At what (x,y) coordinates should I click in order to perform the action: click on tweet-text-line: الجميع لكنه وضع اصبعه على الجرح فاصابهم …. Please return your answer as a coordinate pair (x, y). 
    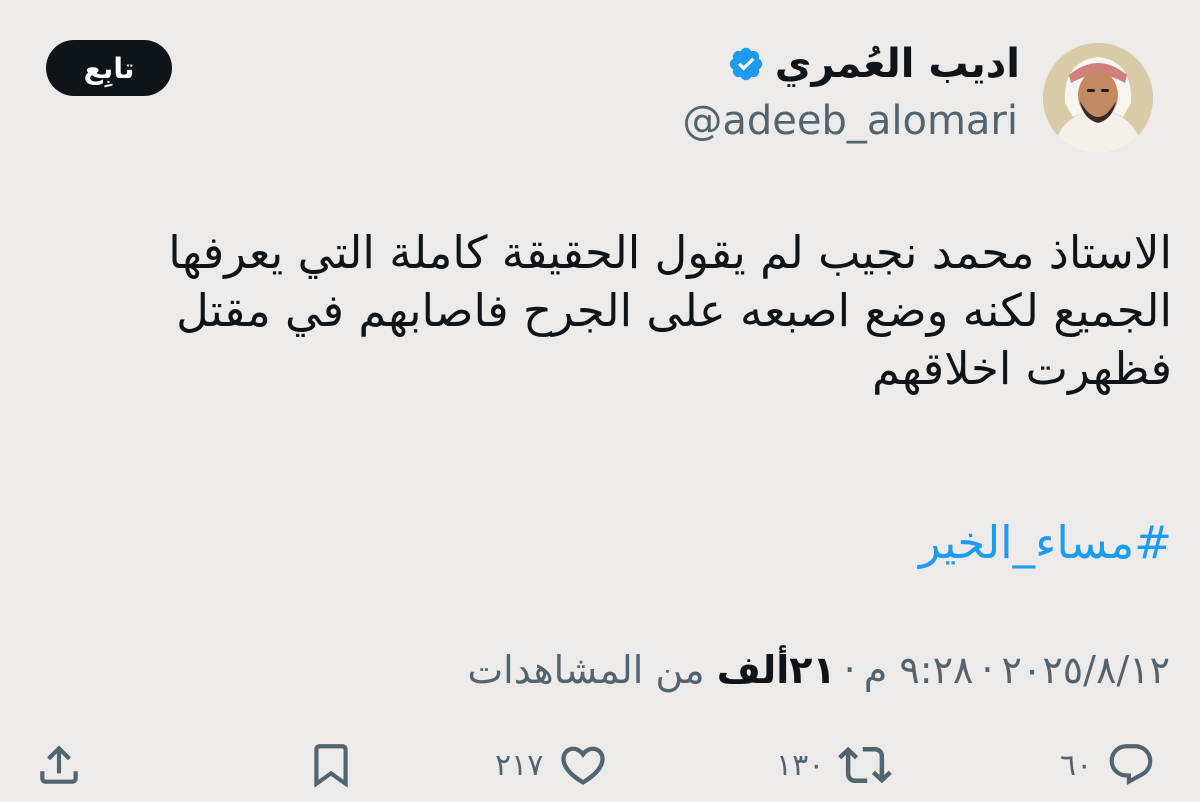
    Looking at the image, I should click on (674, 310).